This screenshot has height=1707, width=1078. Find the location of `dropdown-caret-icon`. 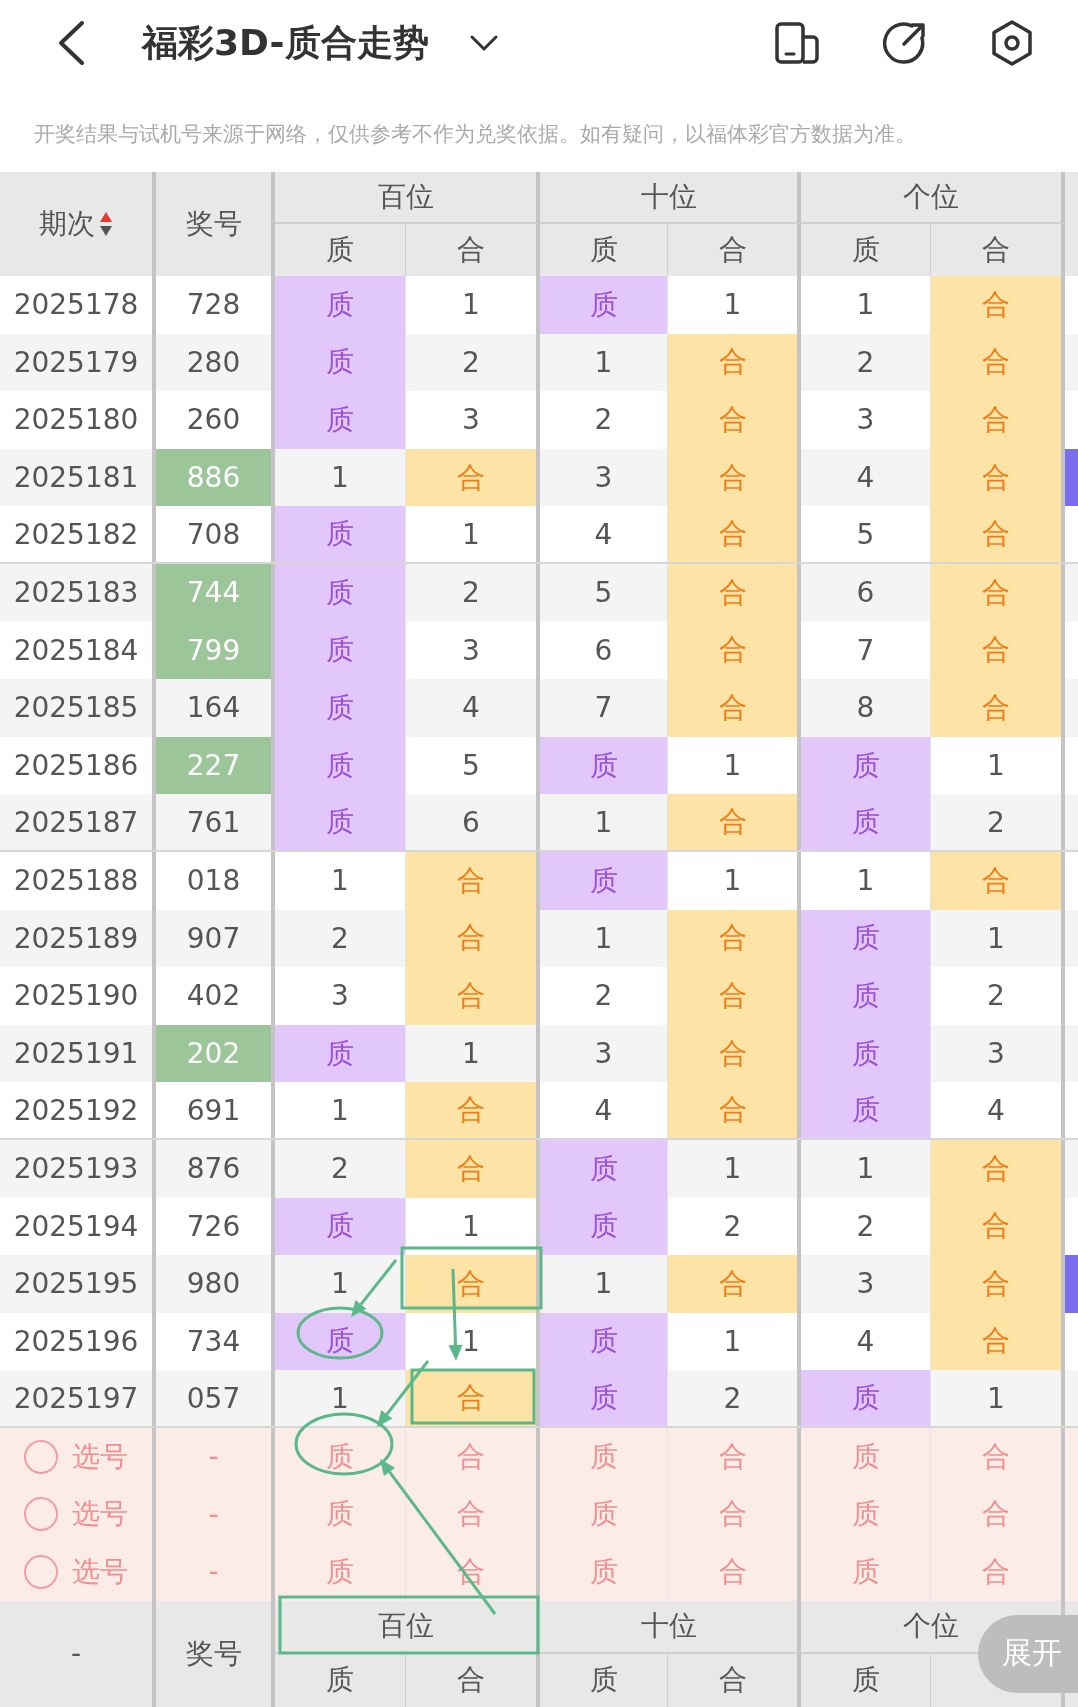

dropdown-caret-icon is located at coordinates (483, 43).